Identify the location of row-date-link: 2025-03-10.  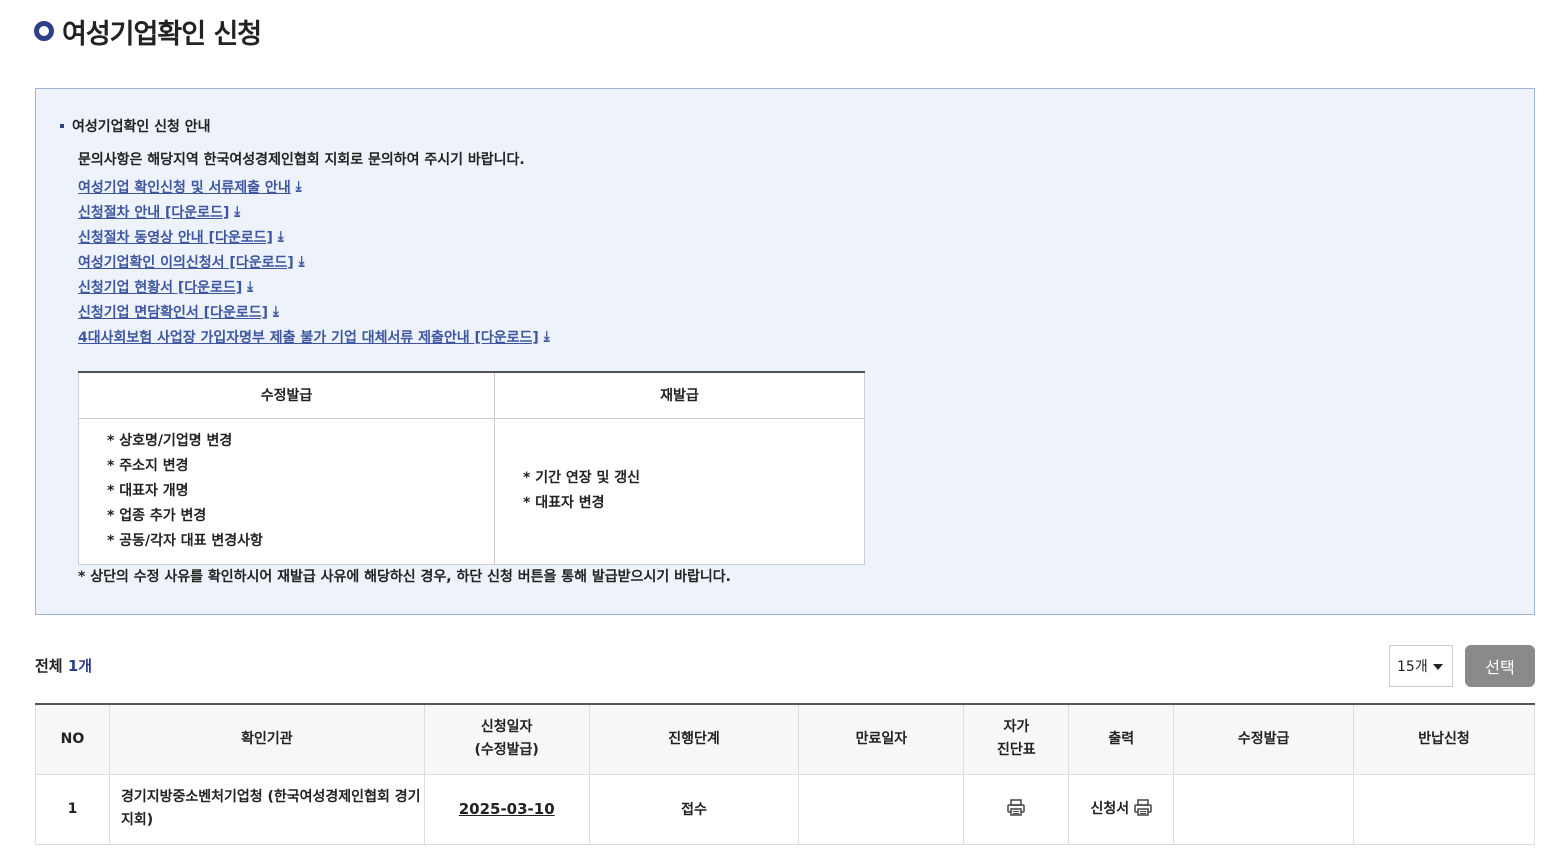
(507, 809).